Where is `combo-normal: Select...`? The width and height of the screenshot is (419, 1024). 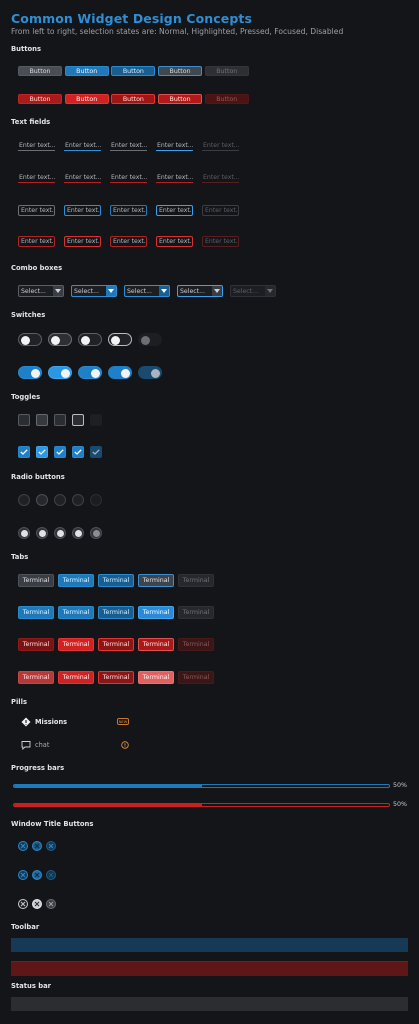
combo-normal: Select... is located at coordinates (41, 291).